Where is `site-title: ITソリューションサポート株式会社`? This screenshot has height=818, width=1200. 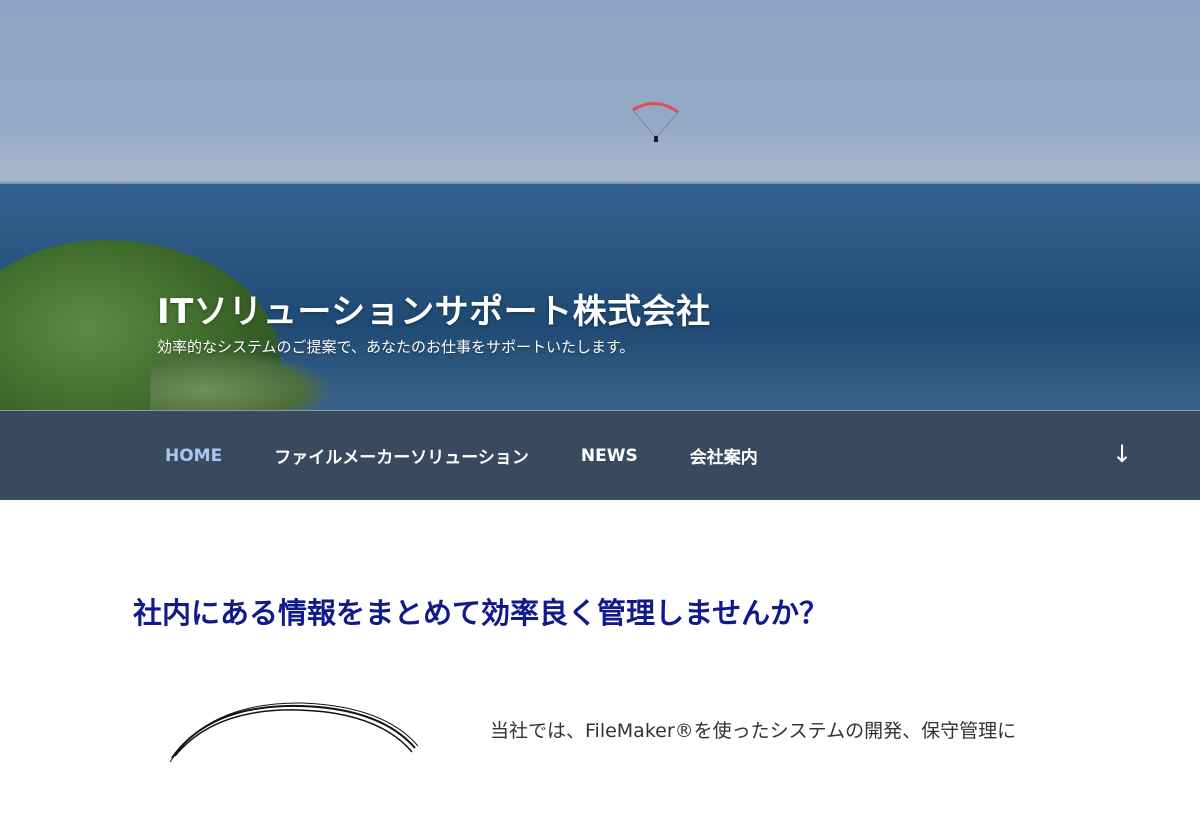 site-title: ITソリューションサポート株式会社 is located at coordinates (434, 312).